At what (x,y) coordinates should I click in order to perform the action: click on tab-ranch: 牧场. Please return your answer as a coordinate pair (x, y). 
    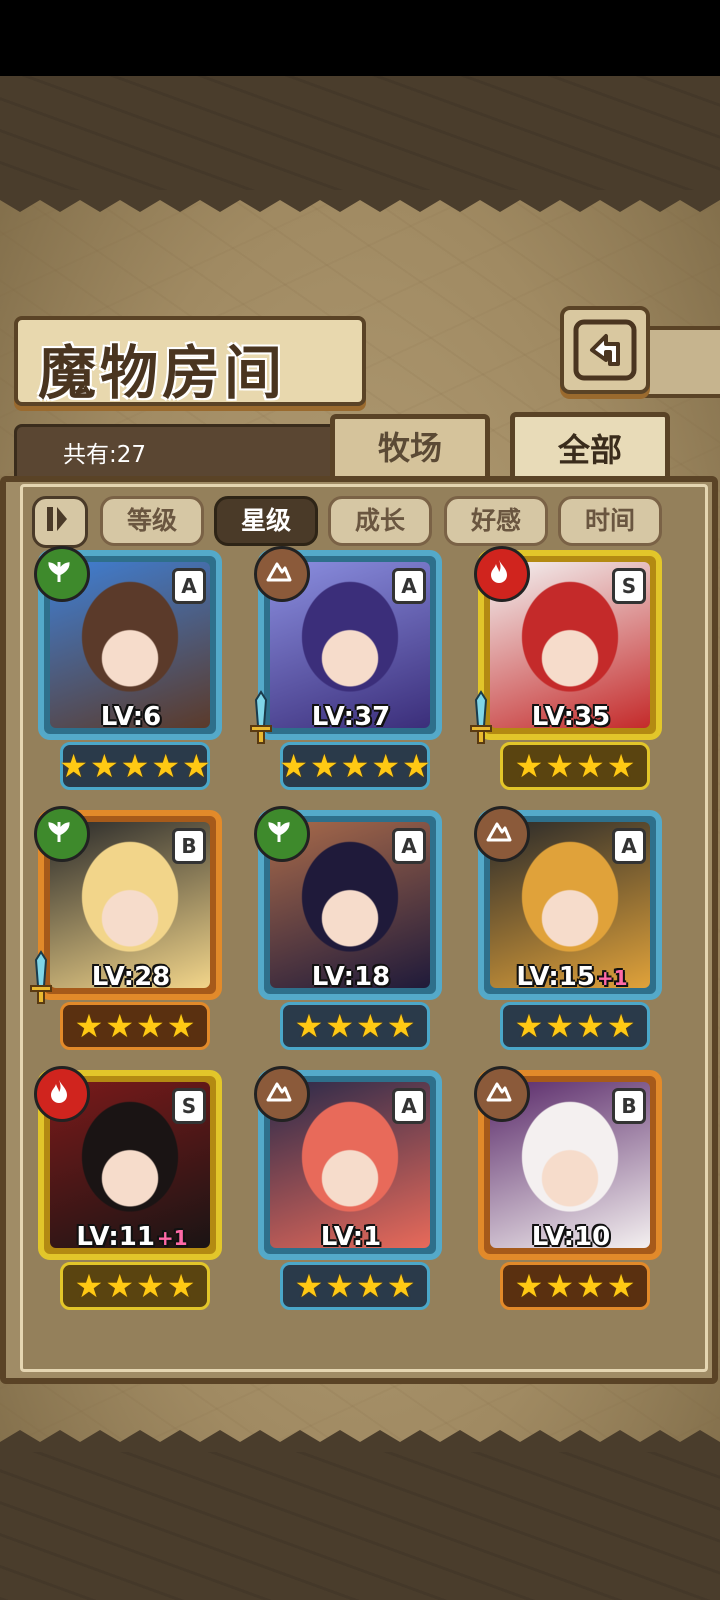
    Looking at the image, I should click on (410, 448).